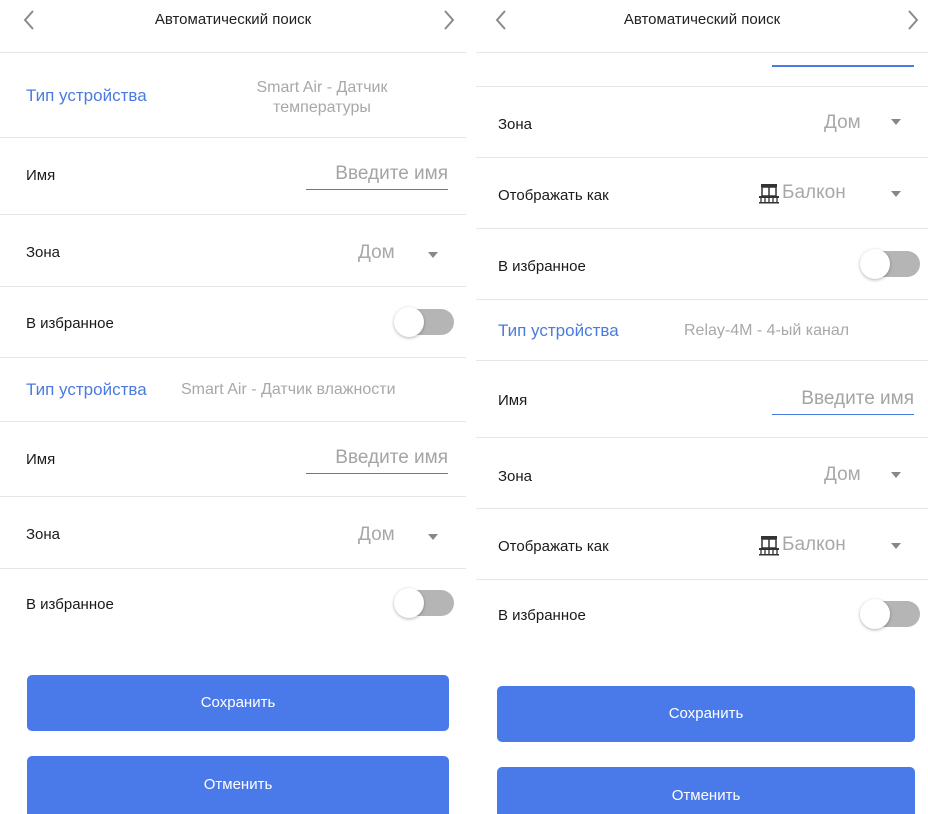 The image size is (928, 814). I want to click on device-type-row: Тип устройства Relay-4M - 4-ый канал, so click(702, 330).